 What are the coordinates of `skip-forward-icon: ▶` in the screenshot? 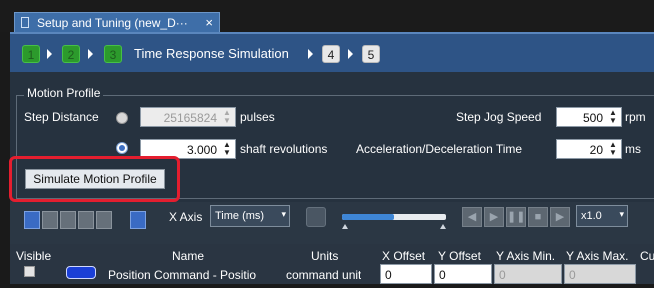 It's located at (560, 217).